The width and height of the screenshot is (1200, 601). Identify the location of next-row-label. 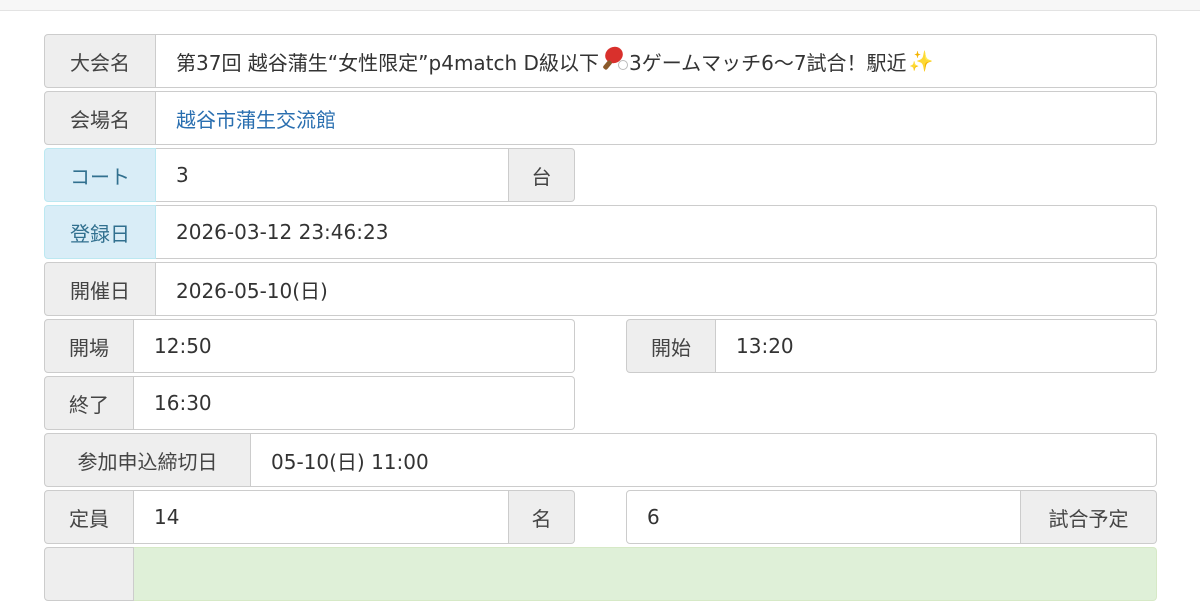
(89, 574).